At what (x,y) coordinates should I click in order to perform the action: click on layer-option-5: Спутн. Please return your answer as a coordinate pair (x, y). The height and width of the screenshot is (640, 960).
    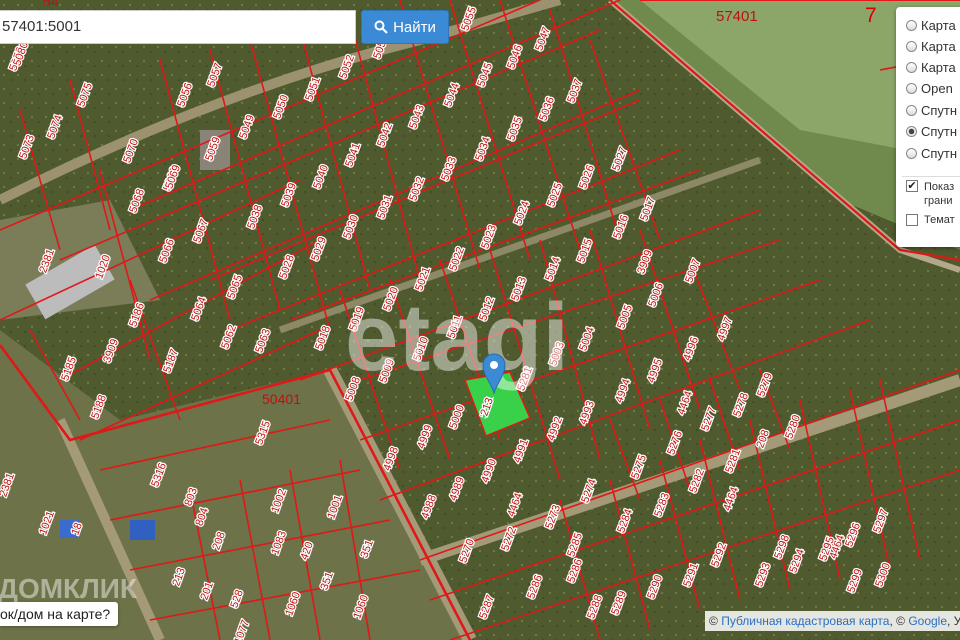
    Looking at the image, I should click on (931, 110).